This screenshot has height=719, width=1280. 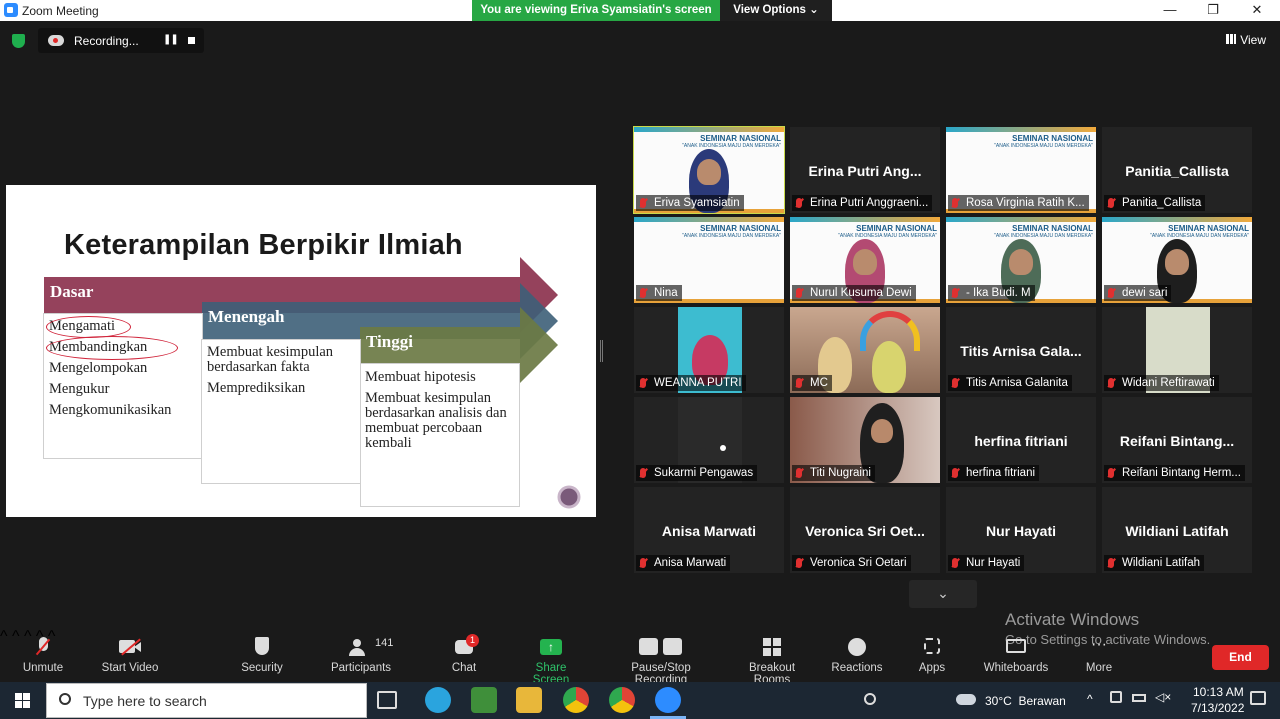 What do you see at coordinates (361, 668) in the screenshot?
I see `participants-label: Participants` at bounding box center [361, 668].